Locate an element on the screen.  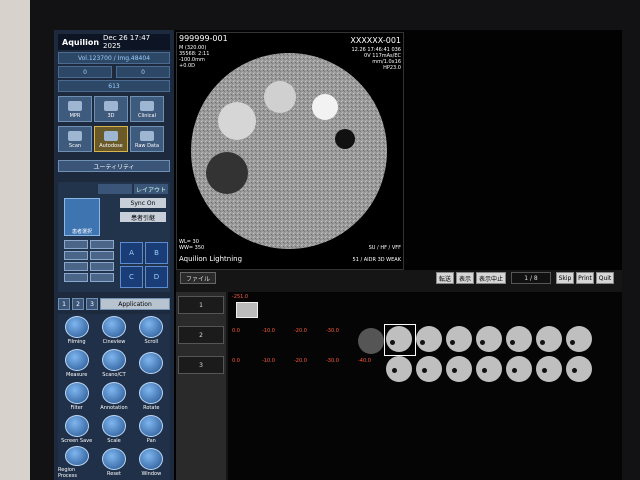
row-button-1: 1 is located at coordinates (201, 305).